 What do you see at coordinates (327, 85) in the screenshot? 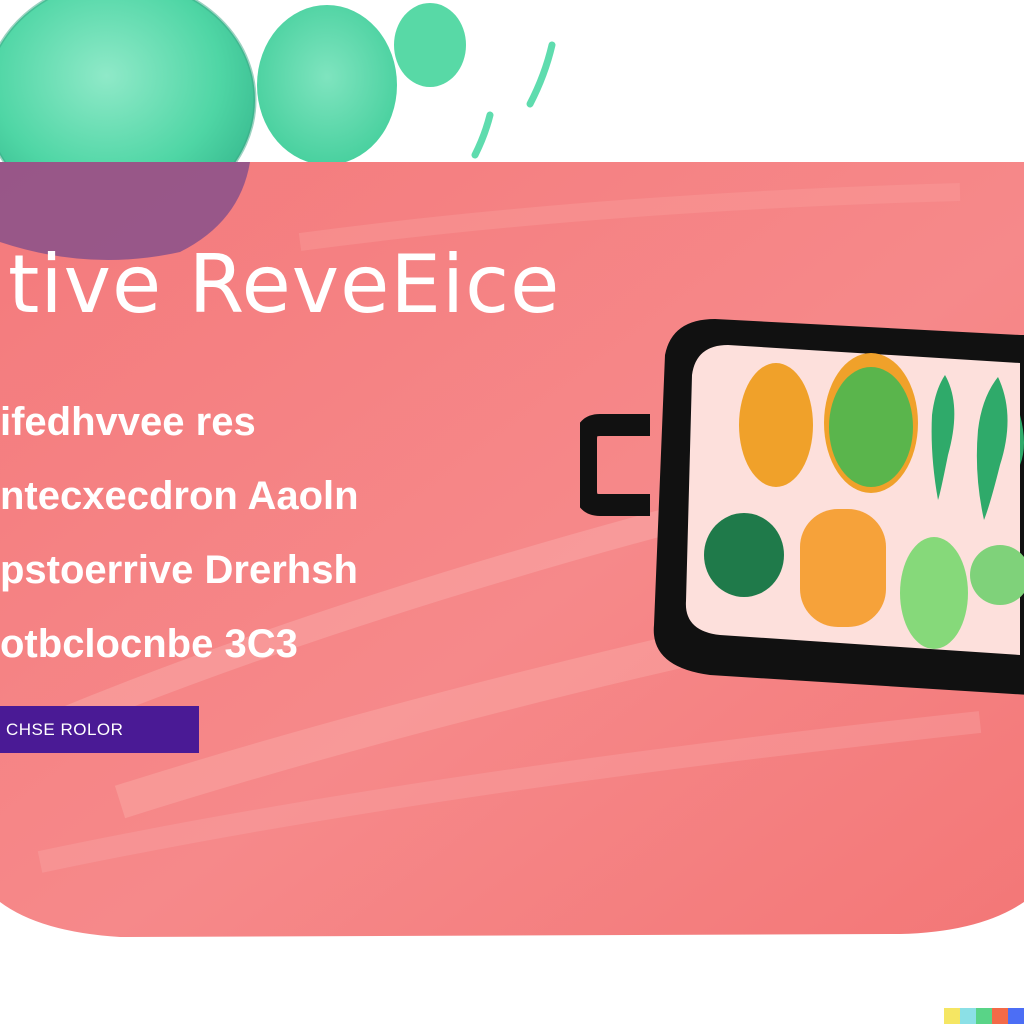
I see `medium-bubble-icon` at bounding box center [327, 85].